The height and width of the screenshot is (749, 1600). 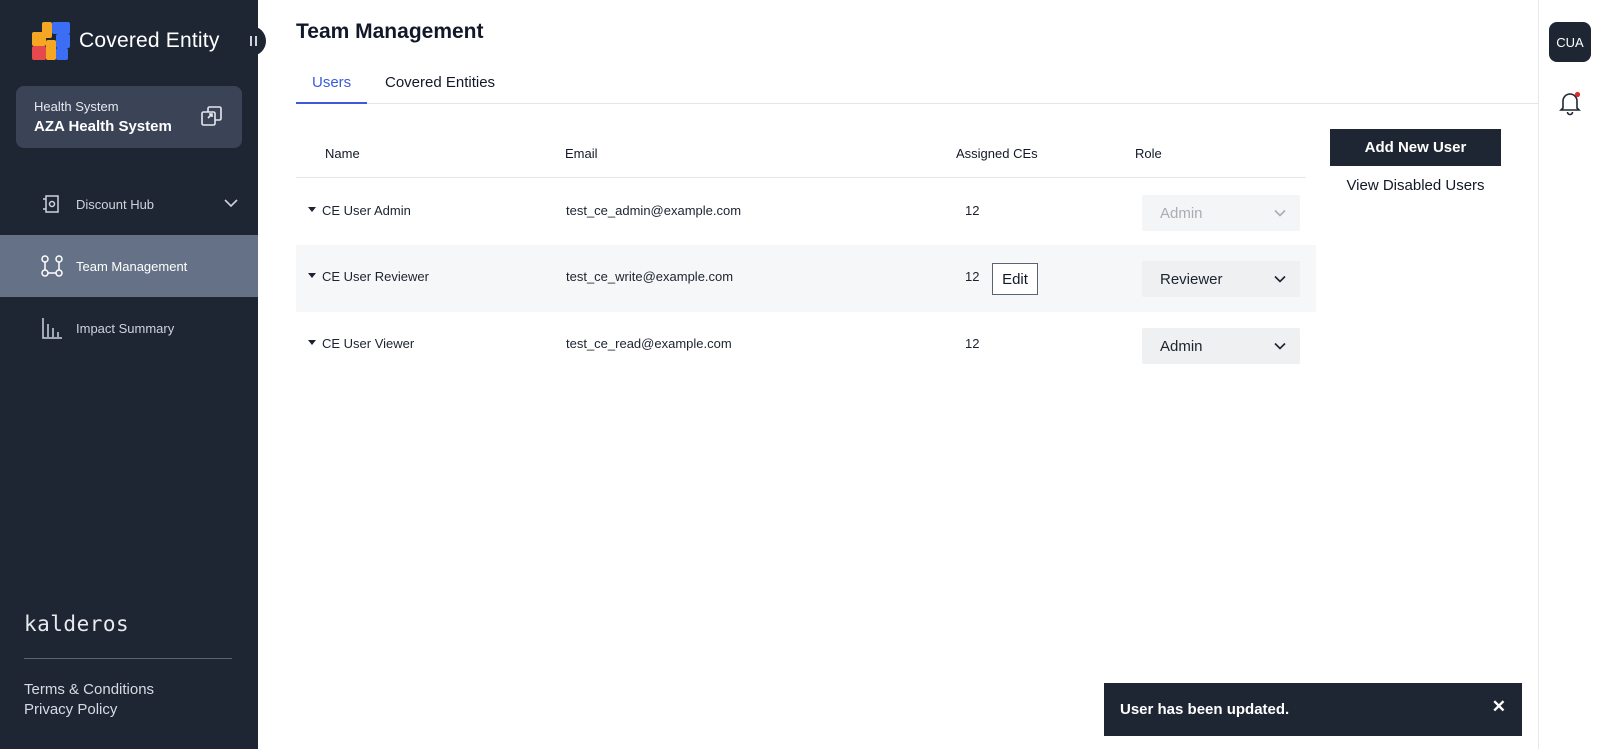 What do you see at coordinates (103, 126) in the screenshot?
I see `health-system-name: AZA Health System` at bounding box center [103, 126].